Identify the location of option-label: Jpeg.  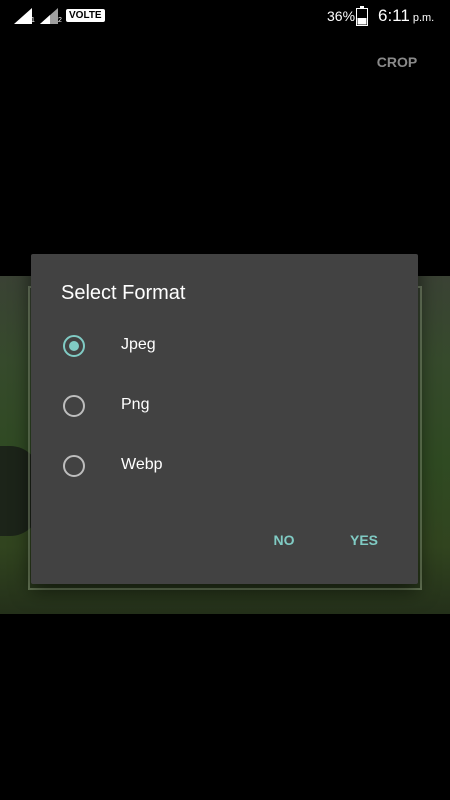
(138, 344).